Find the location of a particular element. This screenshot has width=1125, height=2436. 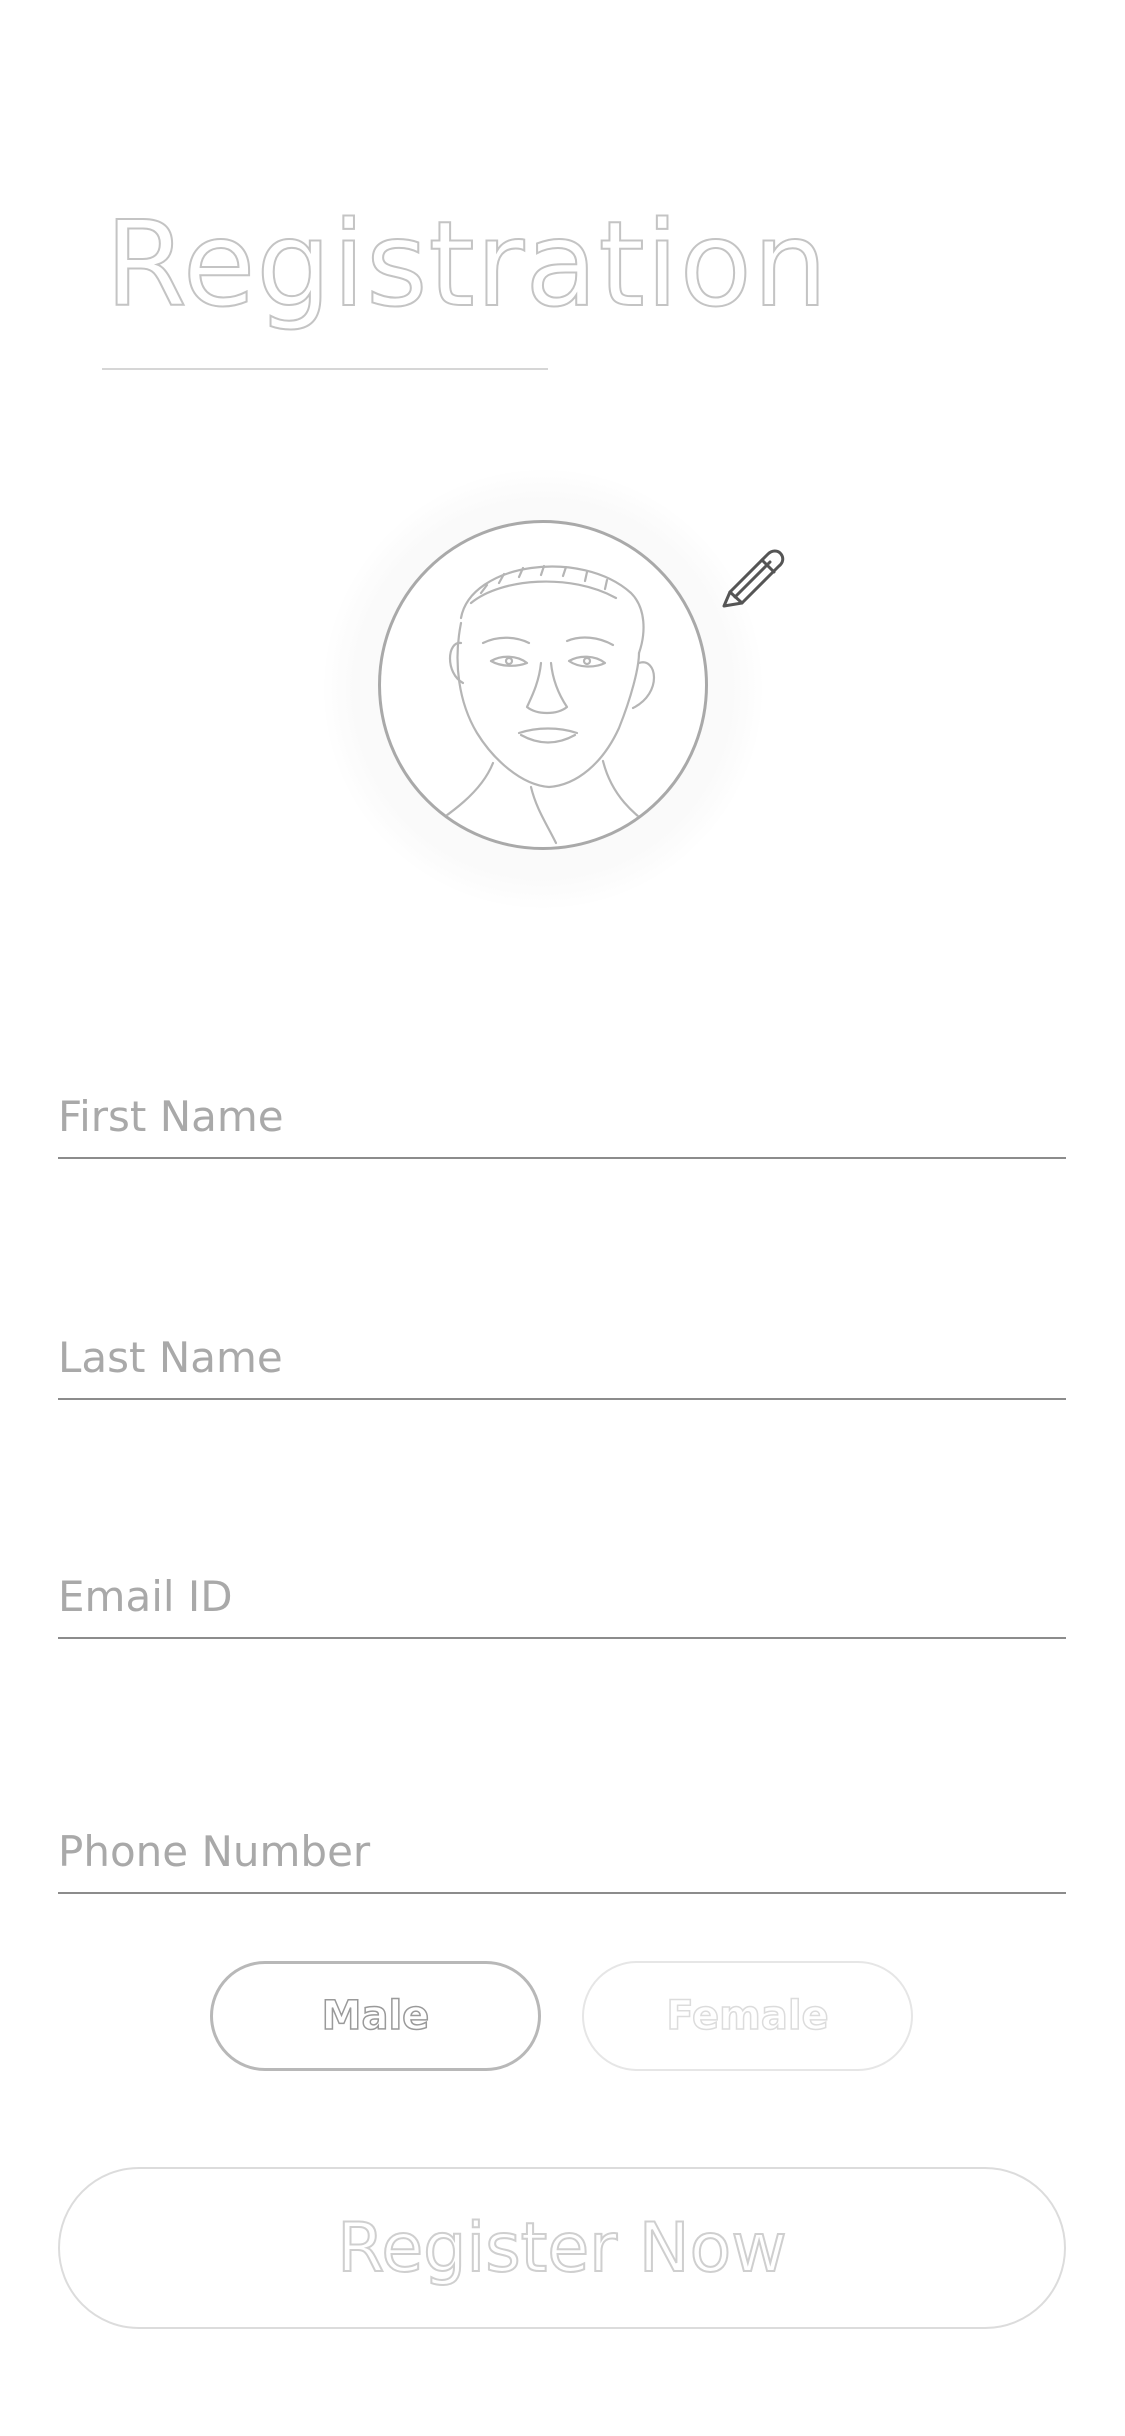

phone-field is located at coordinates (562, 1855).